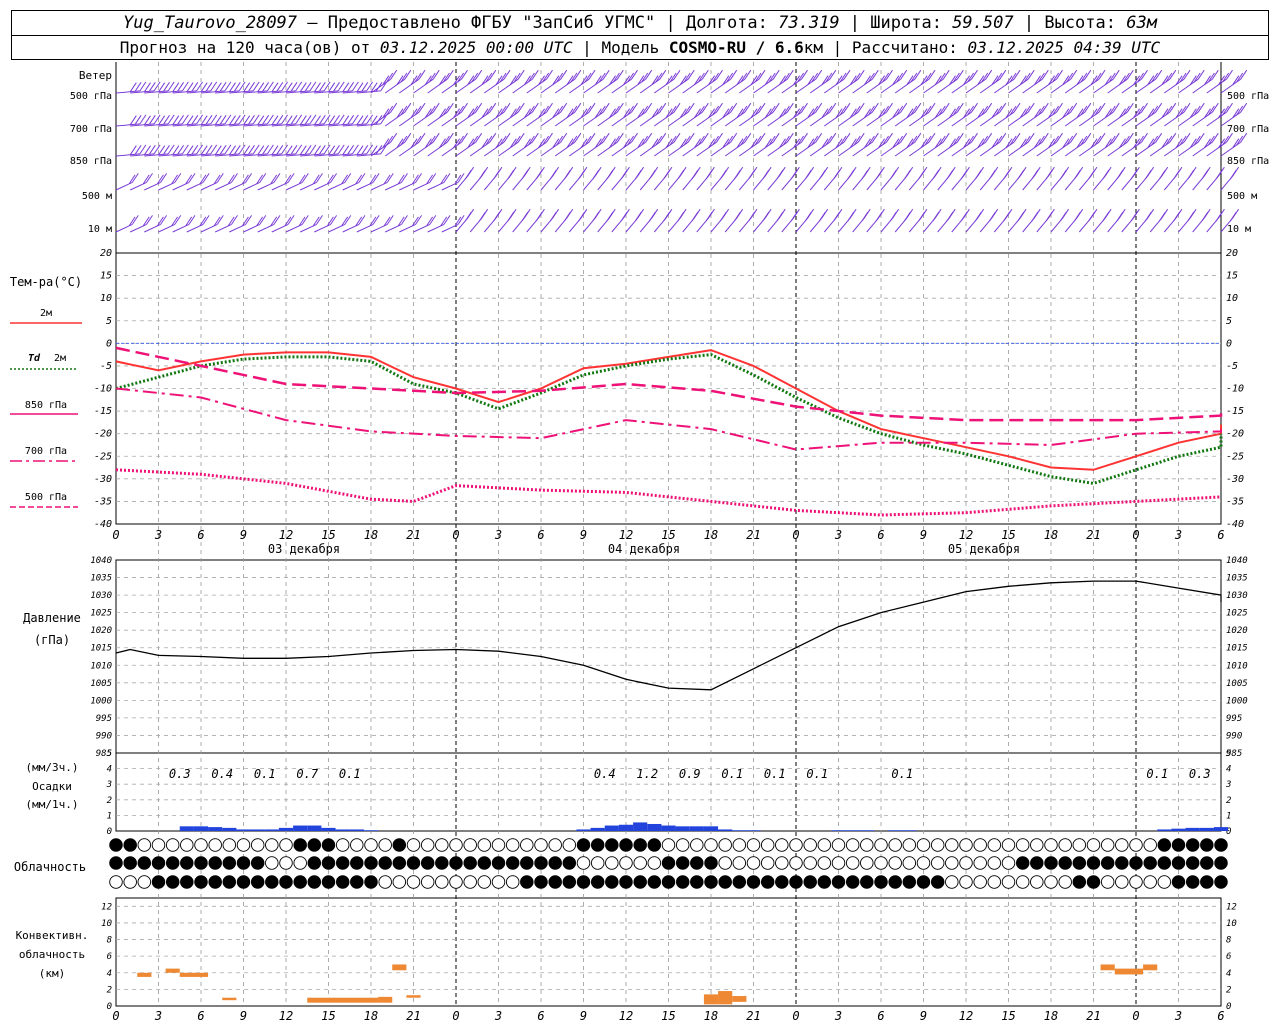 This screenshot has height=1024, width=1280. What do you see at coordinates (307, 774) in the screenshot?
I see `precip-3h-label: 0.7` at bounding box center [307, 774].